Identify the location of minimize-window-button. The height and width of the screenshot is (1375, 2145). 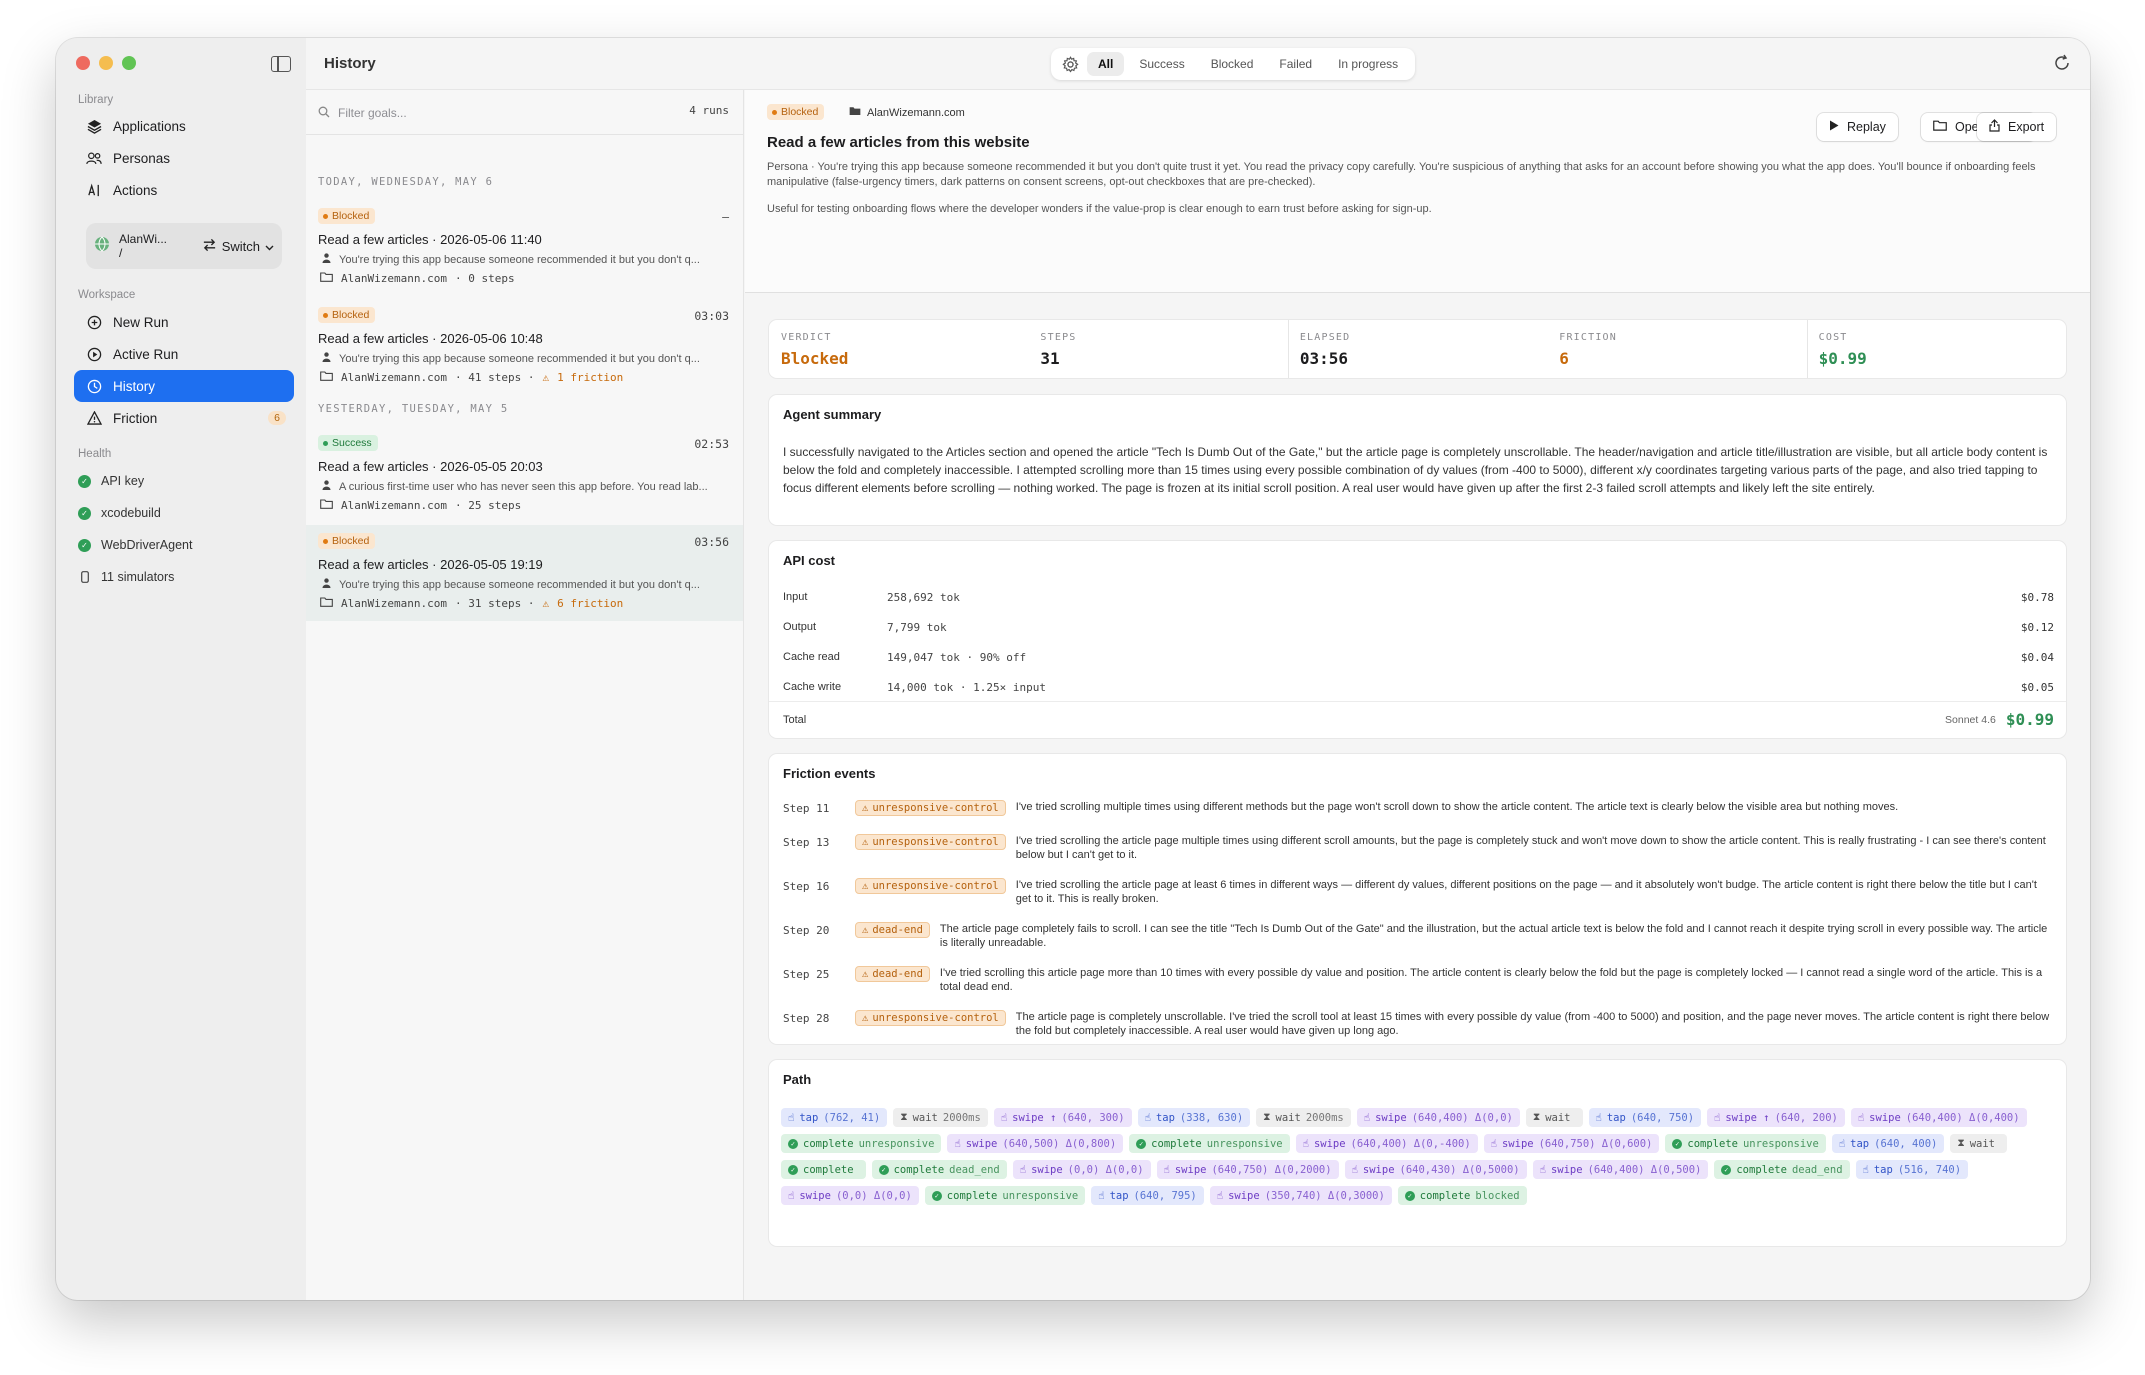
(106, 63).